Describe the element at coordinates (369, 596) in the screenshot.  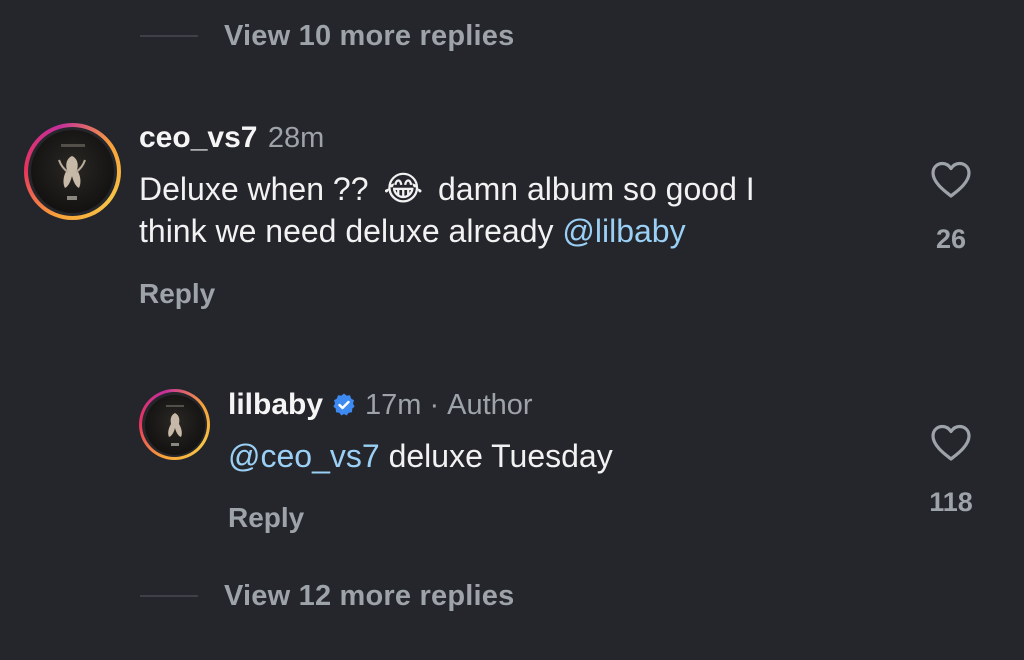
I see `view-more-label: View 12 more replies` at that location.